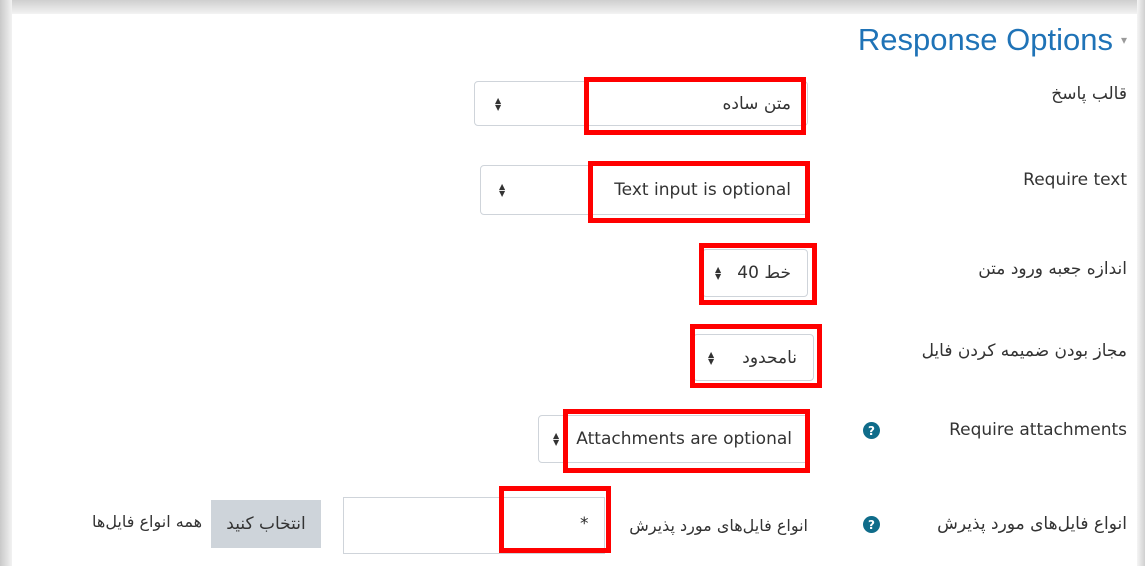 This screenshot has height=566, width=1145. What do you see at coordinates (1052, 269) in the screenshot?
I see `input-box-size-label: اندازه جعبه ورود متن` at bounding box center [1052, 269].